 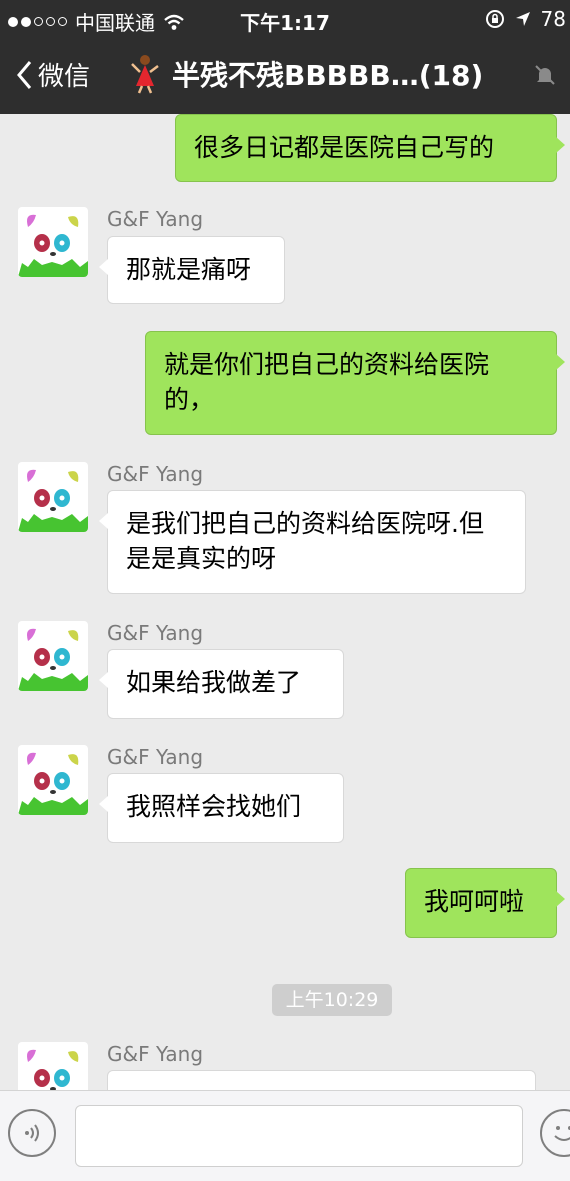 I want to click on message-bubble-in: 我照样会找她们, so click(x=221, y=808).